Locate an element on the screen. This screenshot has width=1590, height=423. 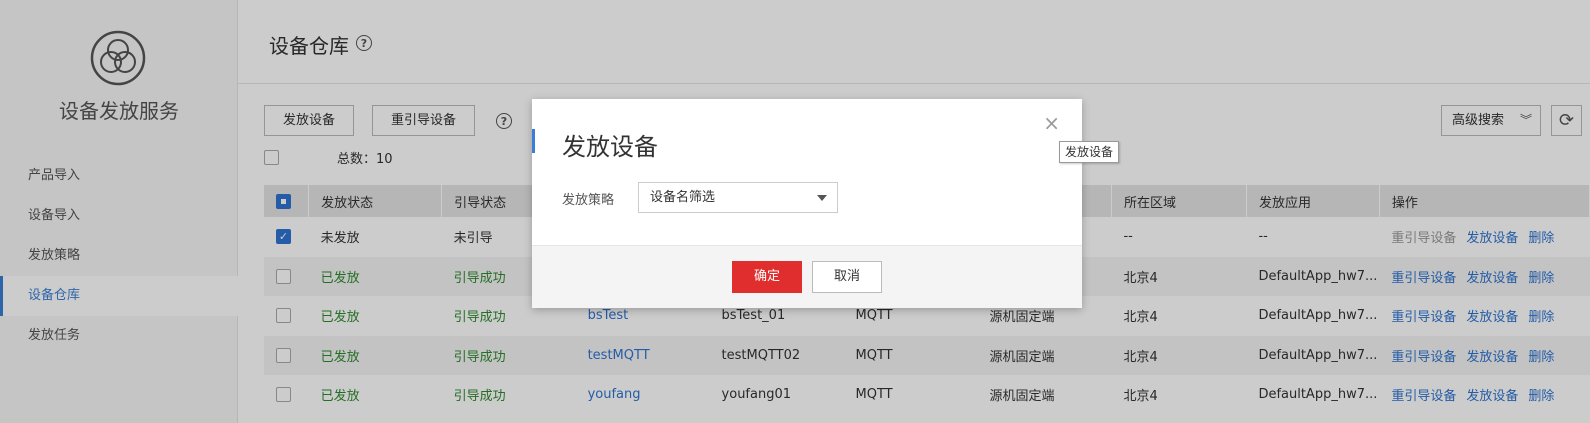
cancel-button: 取消 is located at coordinates (847, 277).